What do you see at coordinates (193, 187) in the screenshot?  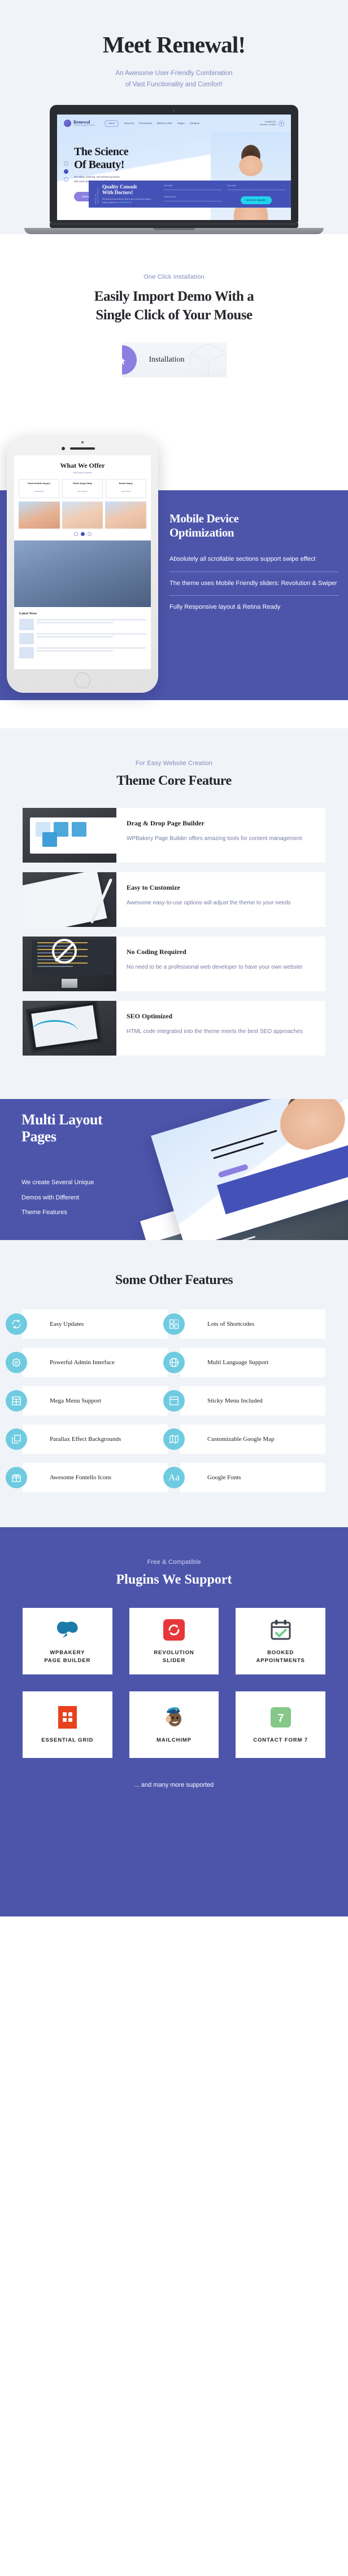 I see `name-field: Your Name` at bounding box center [193, 187].